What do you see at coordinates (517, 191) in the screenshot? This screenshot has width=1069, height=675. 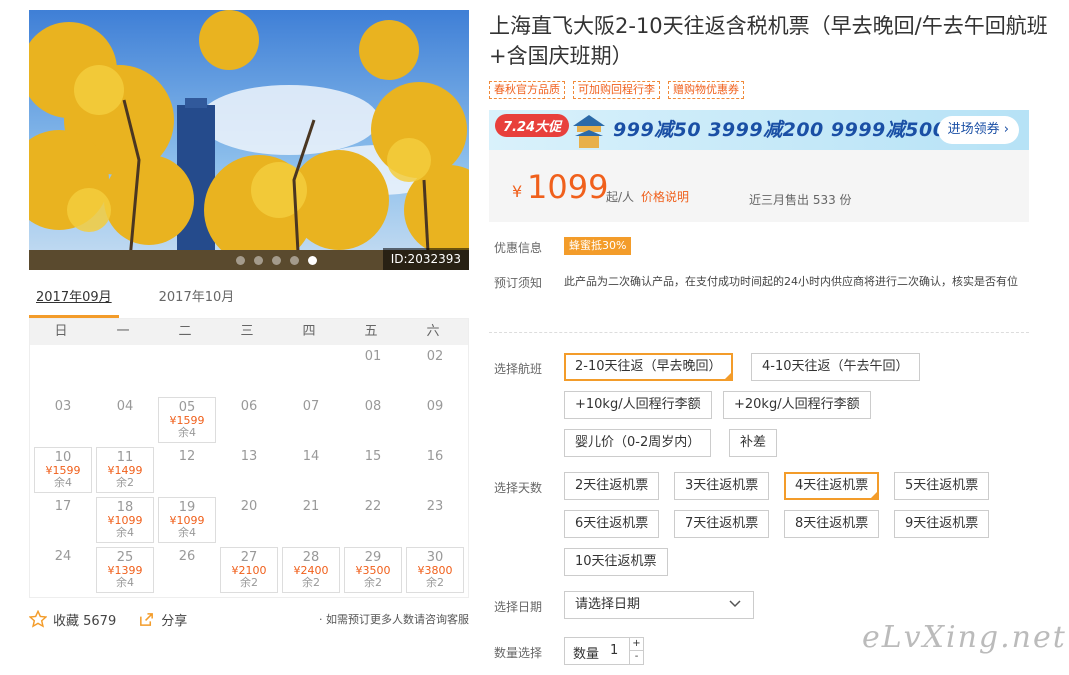 I see `currency-symbol: ¥` at bounding box center [517, 191].